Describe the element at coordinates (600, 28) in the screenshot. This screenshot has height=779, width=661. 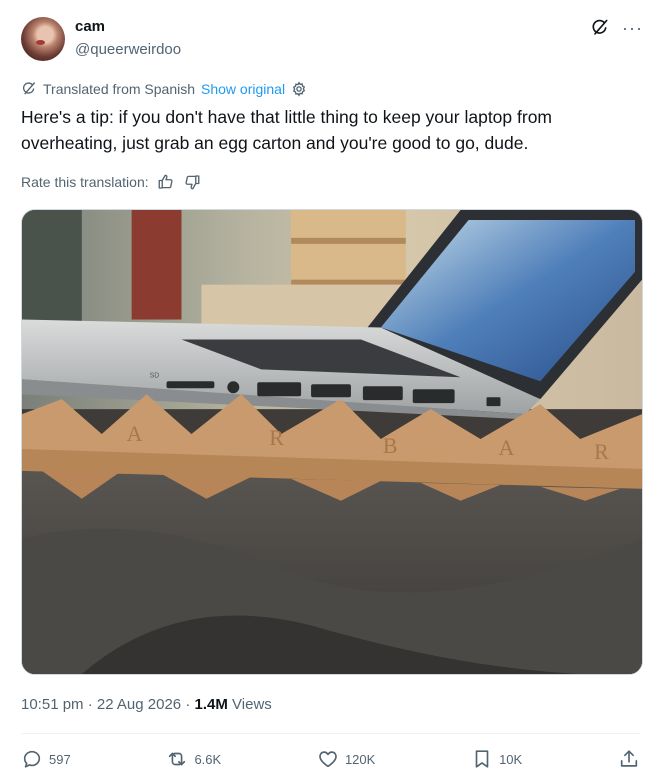
I see `grok-icon` at that location.